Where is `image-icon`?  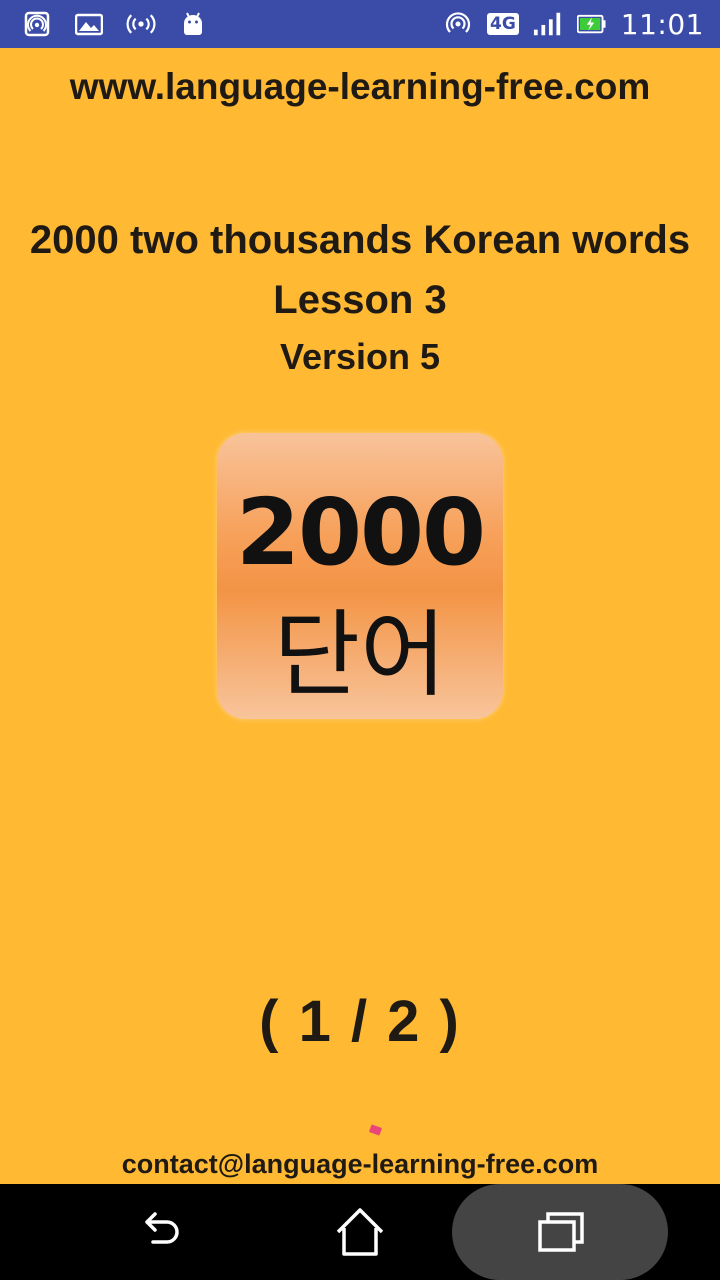 image-icon is located at coordinates (89, 24).